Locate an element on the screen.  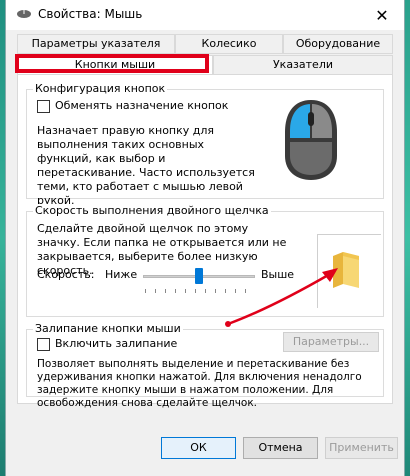
annotation-arrow-icon is located at coordinates (281, 297).